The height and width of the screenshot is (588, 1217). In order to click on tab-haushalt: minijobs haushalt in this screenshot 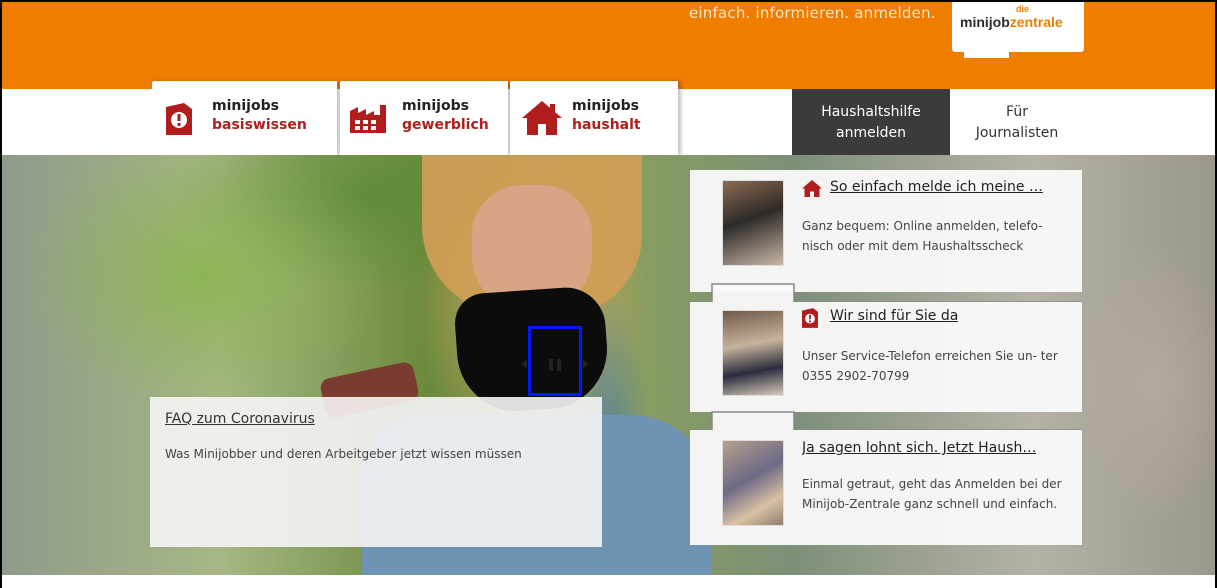, I will do `click(594, 118)`.